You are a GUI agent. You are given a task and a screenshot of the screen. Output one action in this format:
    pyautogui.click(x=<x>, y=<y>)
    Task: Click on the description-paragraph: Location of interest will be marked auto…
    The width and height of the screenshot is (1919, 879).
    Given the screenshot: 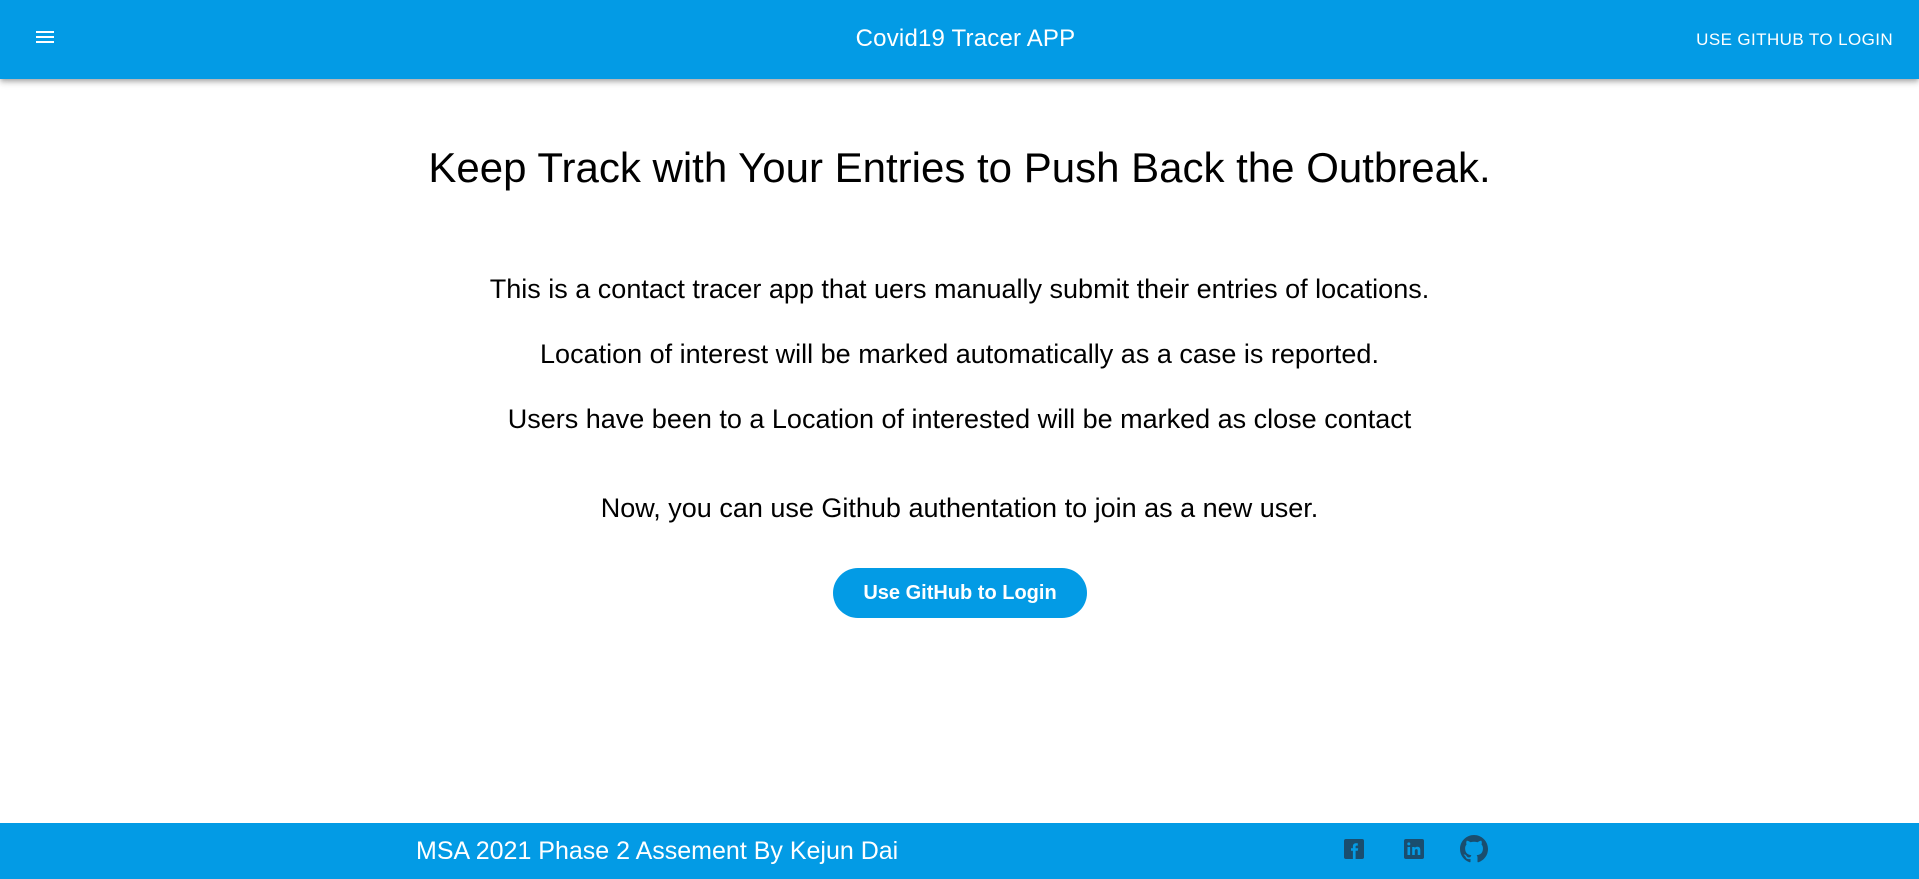 What is the action you would take?
    pyautogui.click(x=959, y=354)
    